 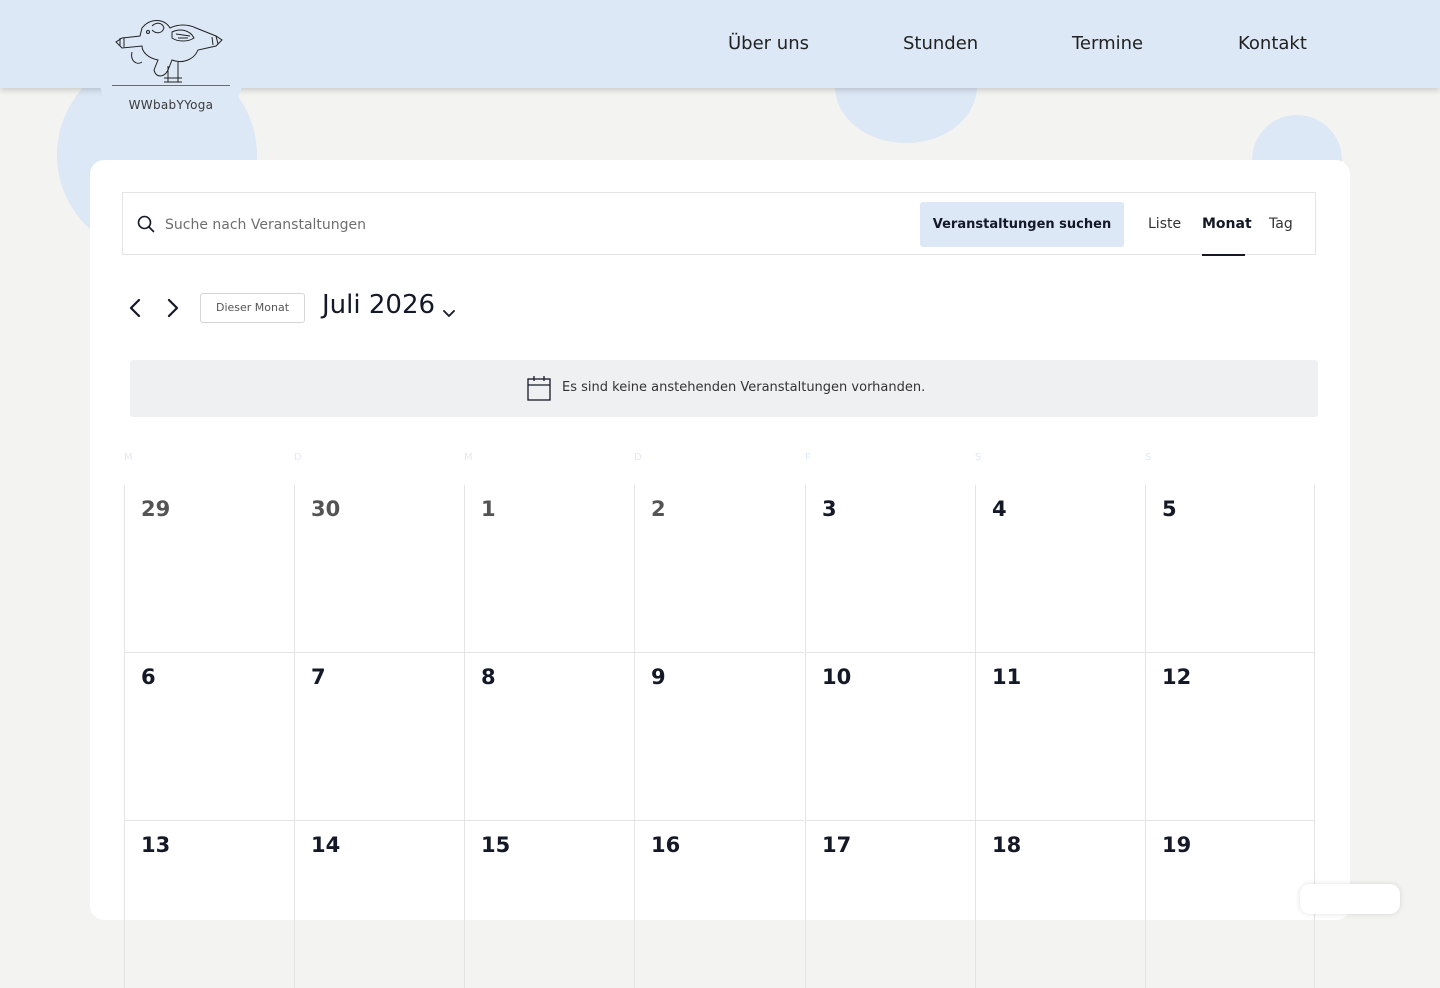 I want to click on calendar-day-cell: 10, so click(x=890, y=736).